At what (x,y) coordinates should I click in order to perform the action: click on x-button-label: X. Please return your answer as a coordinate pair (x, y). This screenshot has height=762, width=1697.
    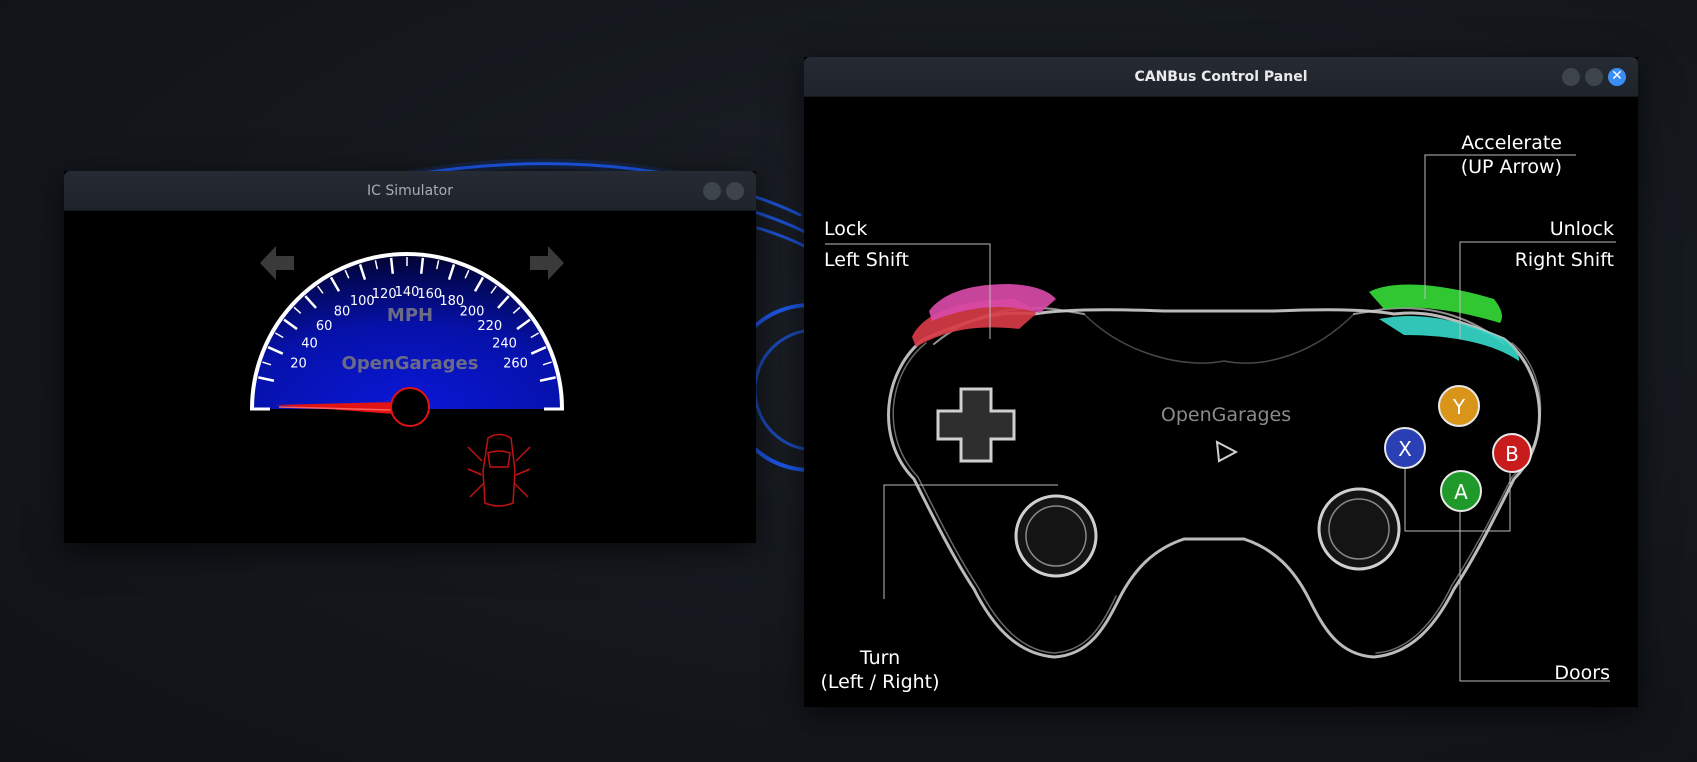
    Looking at the image, I should click on (1405, 449).